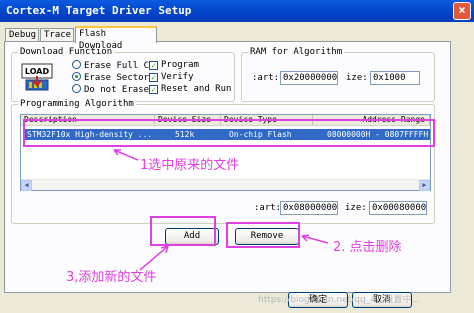 This screenshot has height=313, width=474. I want to click on annotation-select-original: 1选中原来的文件, so click(190, 165).